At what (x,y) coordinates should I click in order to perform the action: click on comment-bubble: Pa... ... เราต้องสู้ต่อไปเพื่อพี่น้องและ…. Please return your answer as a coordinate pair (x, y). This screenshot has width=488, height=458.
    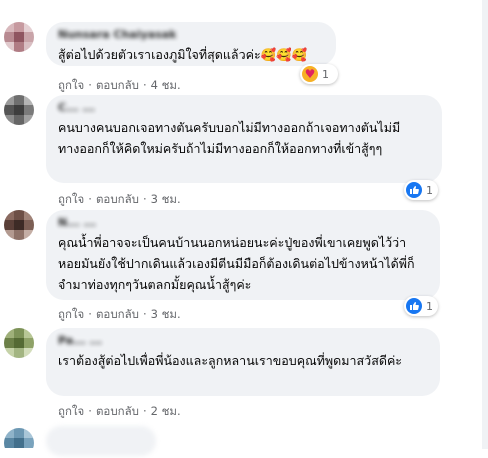
    Looking at the image, I should click on (243, 362).